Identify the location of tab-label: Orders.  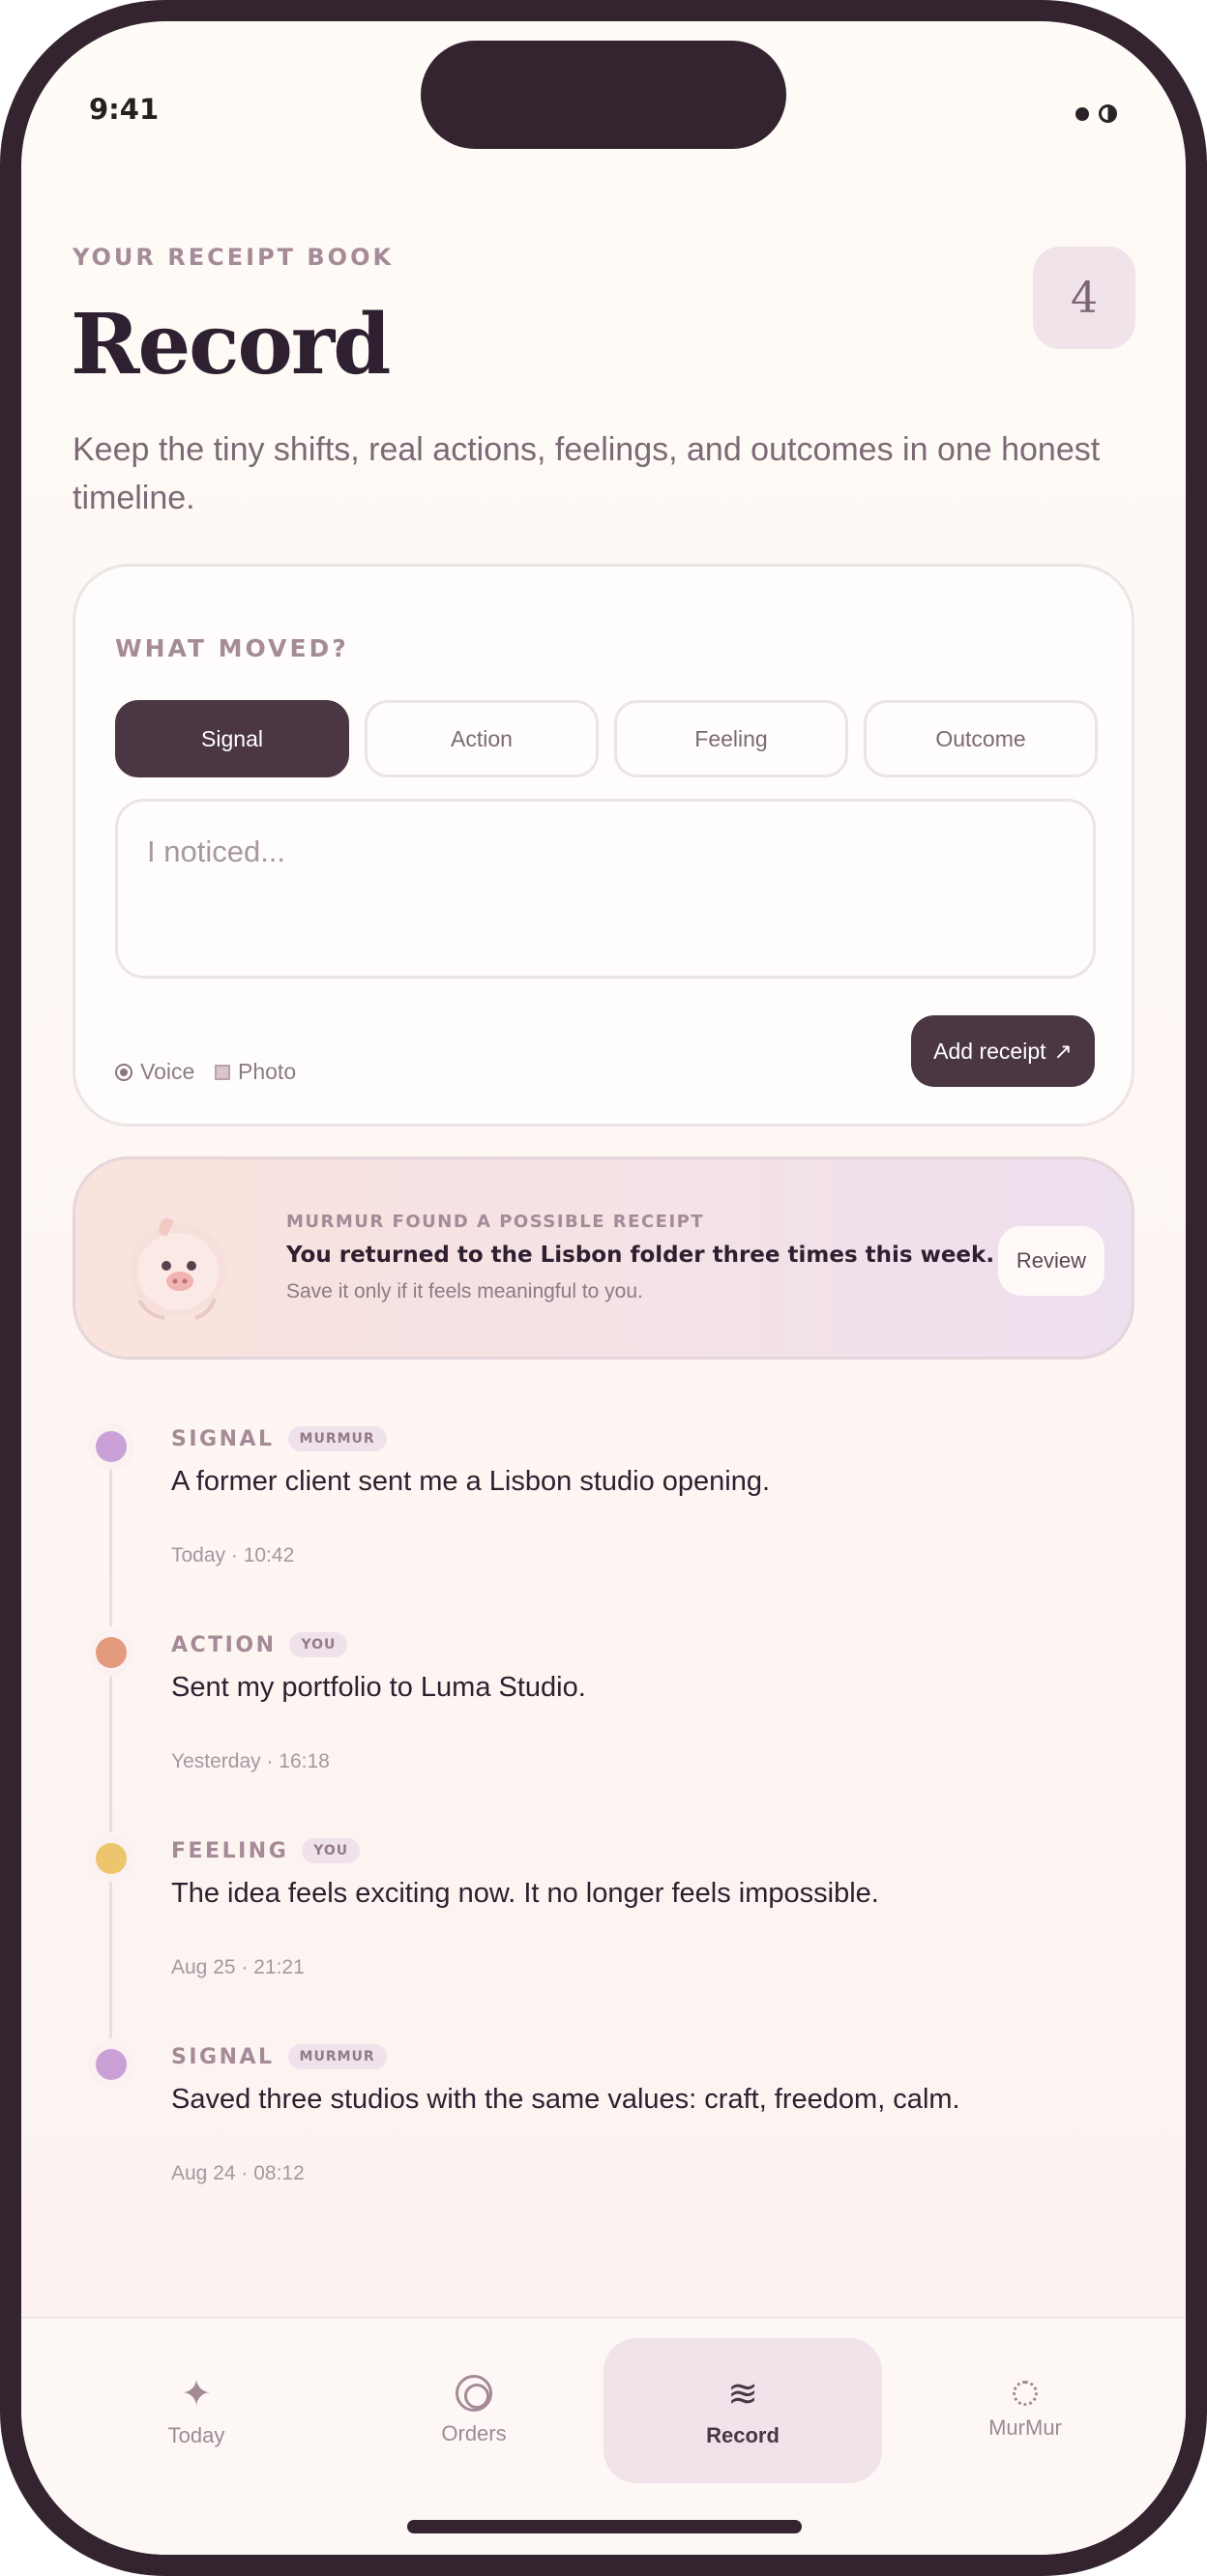
(474, 2433).